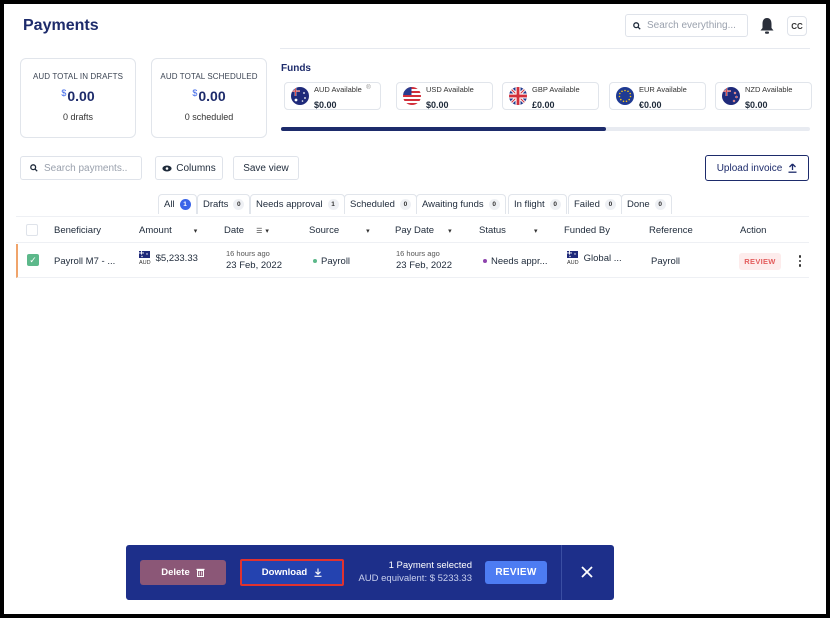 The image size is (830, 618). Describe the element at coordinates (168, 258) in the screenshot. I see `cell-amount: AUD $5,233.33` at that location.